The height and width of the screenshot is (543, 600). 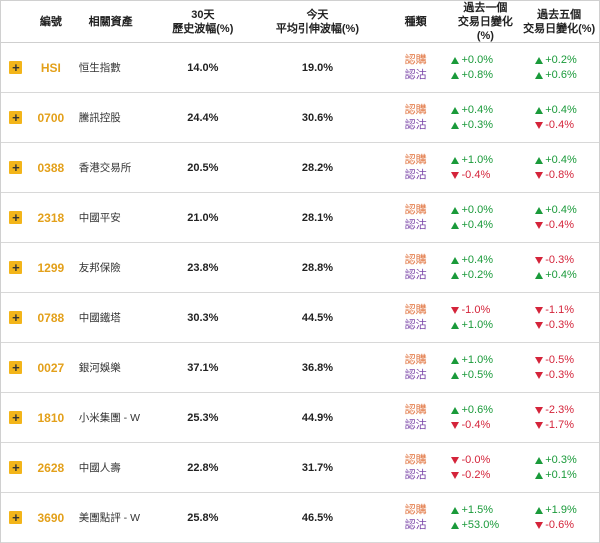 I want to click on five-day-change-cell: +0.2% +0.6%, so click(x=559, y=68).